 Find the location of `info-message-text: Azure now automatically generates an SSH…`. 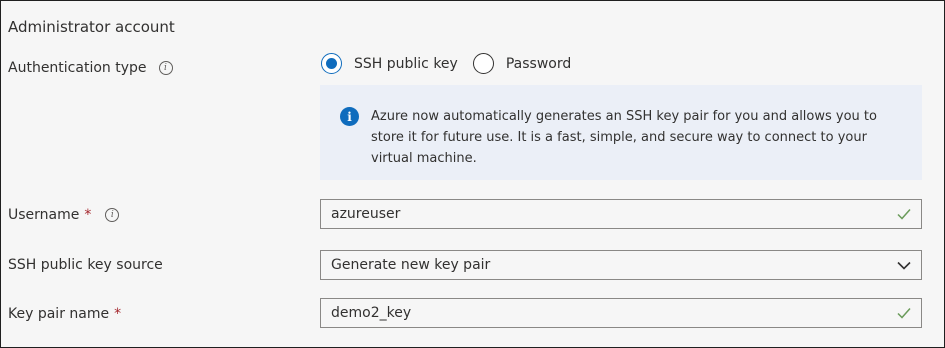

info-message-text: Azure now automatically generates an SSH… is located at coordinates (624, 137).